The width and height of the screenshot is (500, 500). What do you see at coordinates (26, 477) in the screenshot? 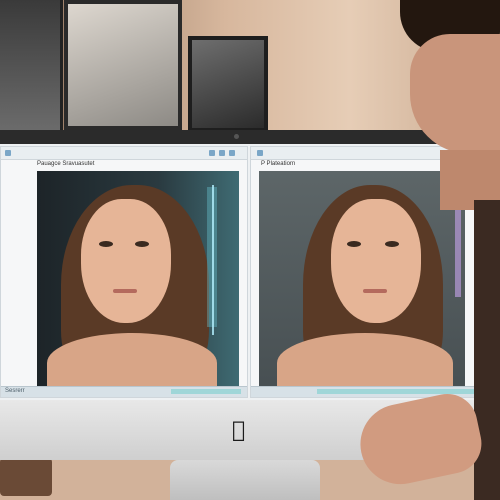
I see `desk-object` at bounding box center [26, 477].